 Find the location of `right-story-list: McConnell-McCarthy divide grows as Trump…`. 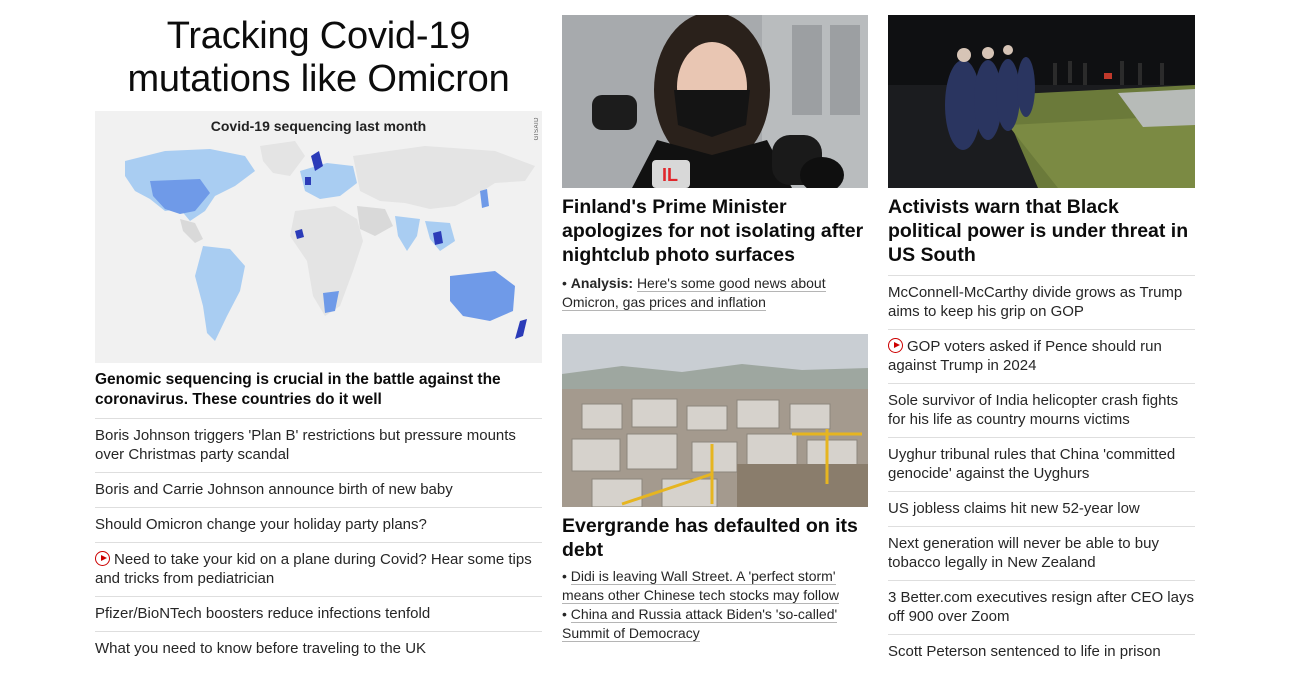

right-story-list: McConnell-McCarthy divide grows as Trump… is located at coordinates (1041, 472).